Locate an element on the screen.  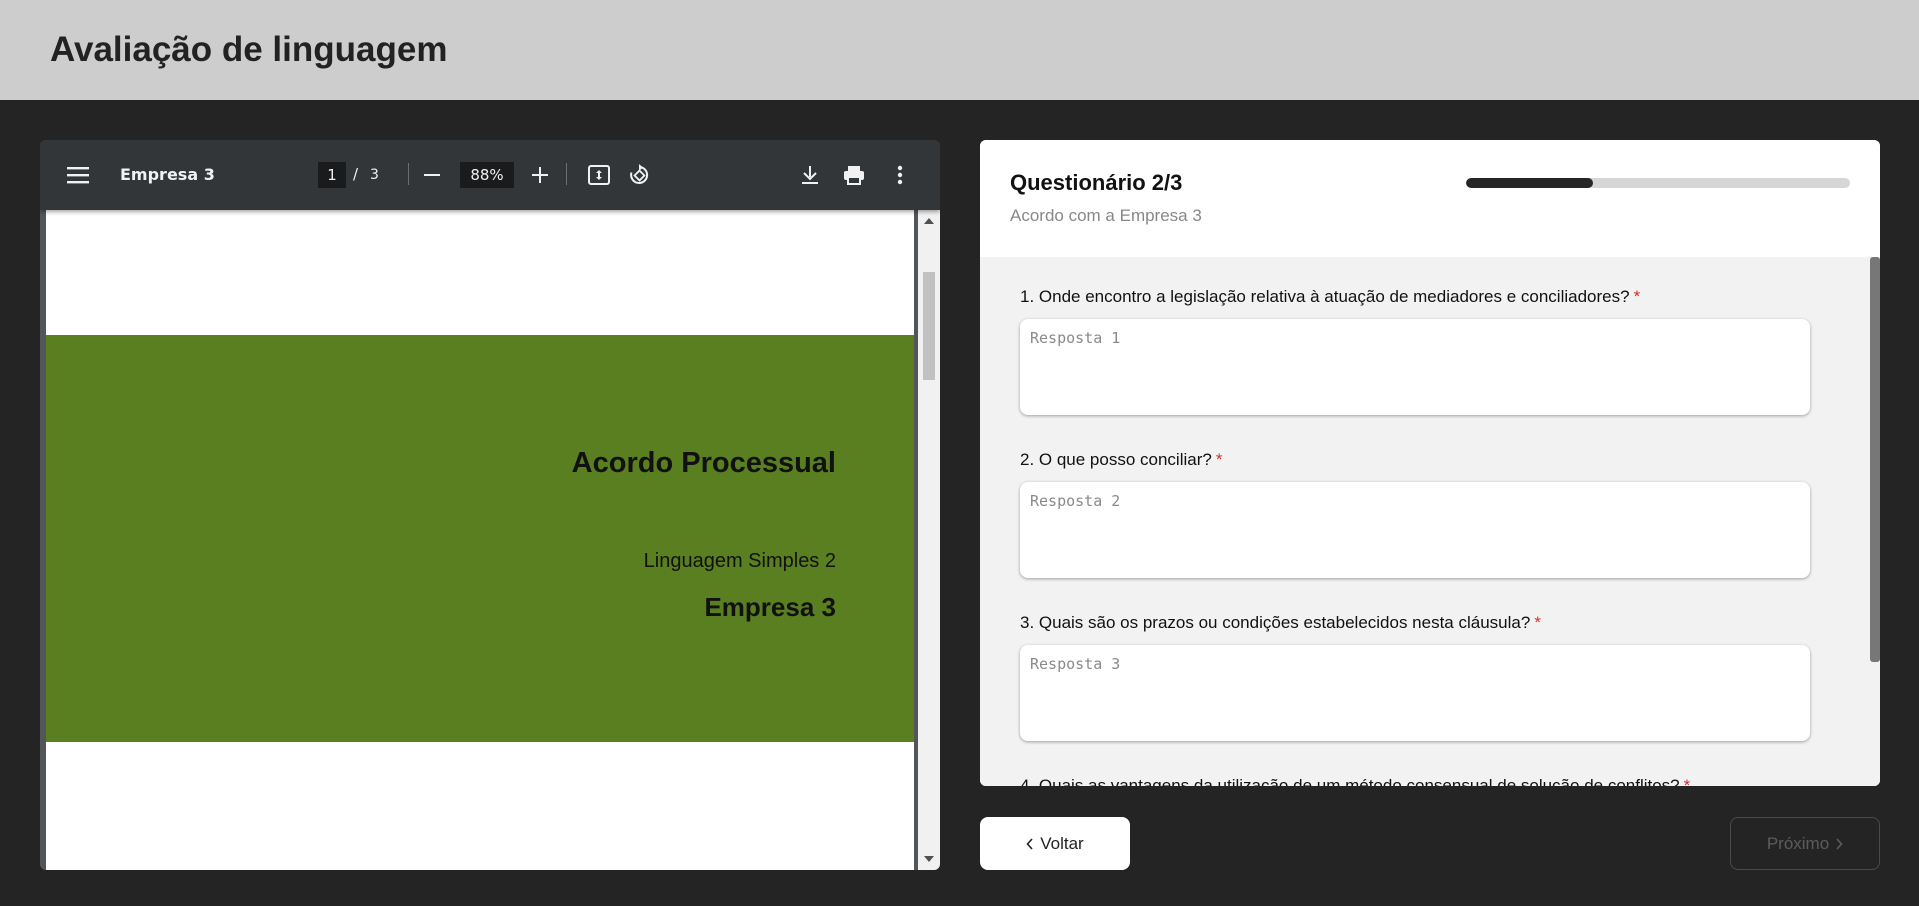
page-total: 3 is located at coordinates (374, 175).